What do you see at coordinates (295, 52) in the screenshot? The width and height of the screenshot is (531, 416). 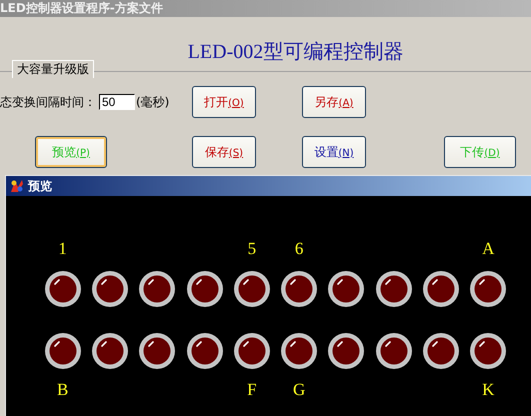 I see `app-heading: LED-002型可编程控制器` at bounding box center [295, 52].